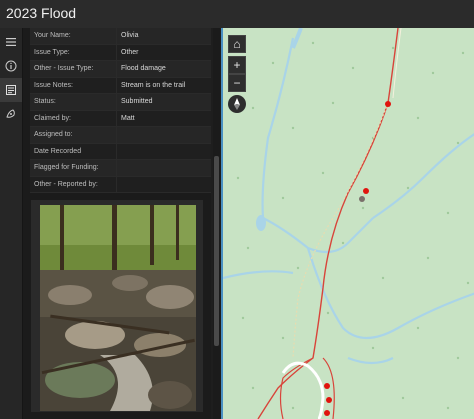 This screenshot has height=419, width=474. I want to click on app-header: 2023 Flood, so click(237, 14).